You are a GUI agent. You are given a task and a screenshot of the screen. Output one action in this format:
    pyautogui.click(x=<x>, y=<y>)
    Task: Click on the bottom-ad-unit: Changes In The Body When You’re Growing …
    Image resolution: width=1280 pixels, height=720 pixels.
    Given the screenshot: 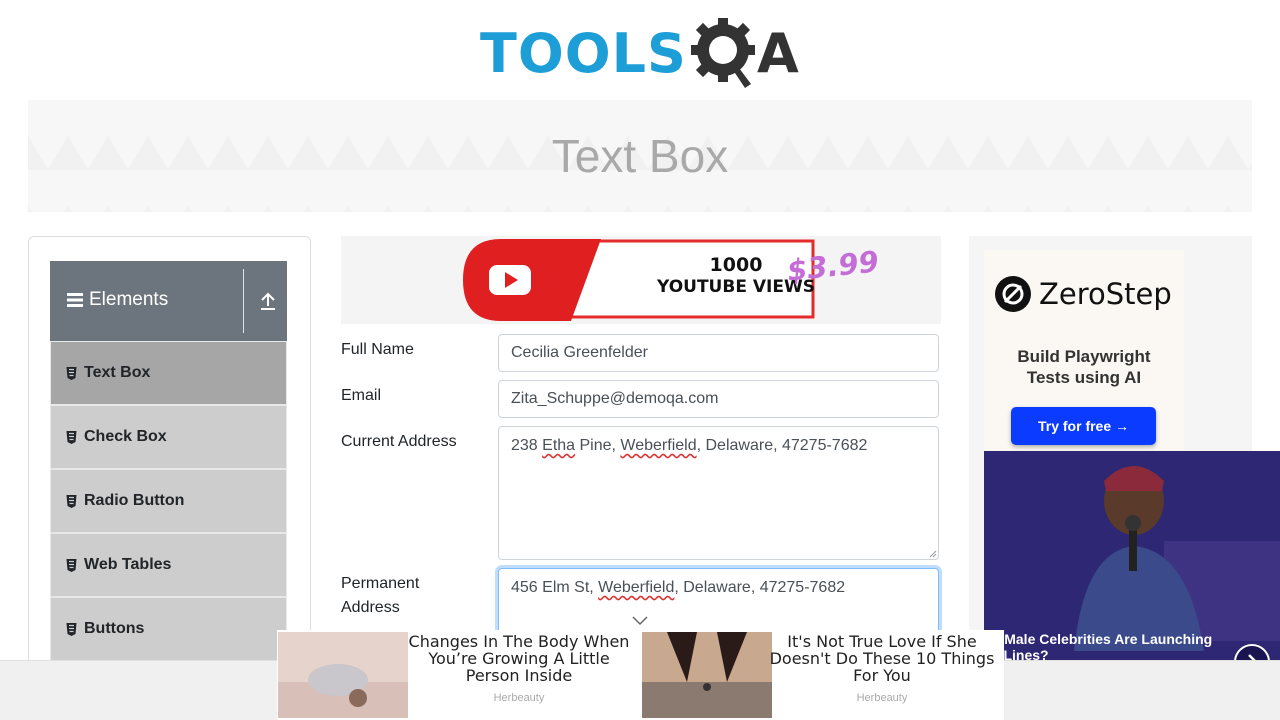 What is the action you would take?
    pyautogui.click(x=640, y=668)
    